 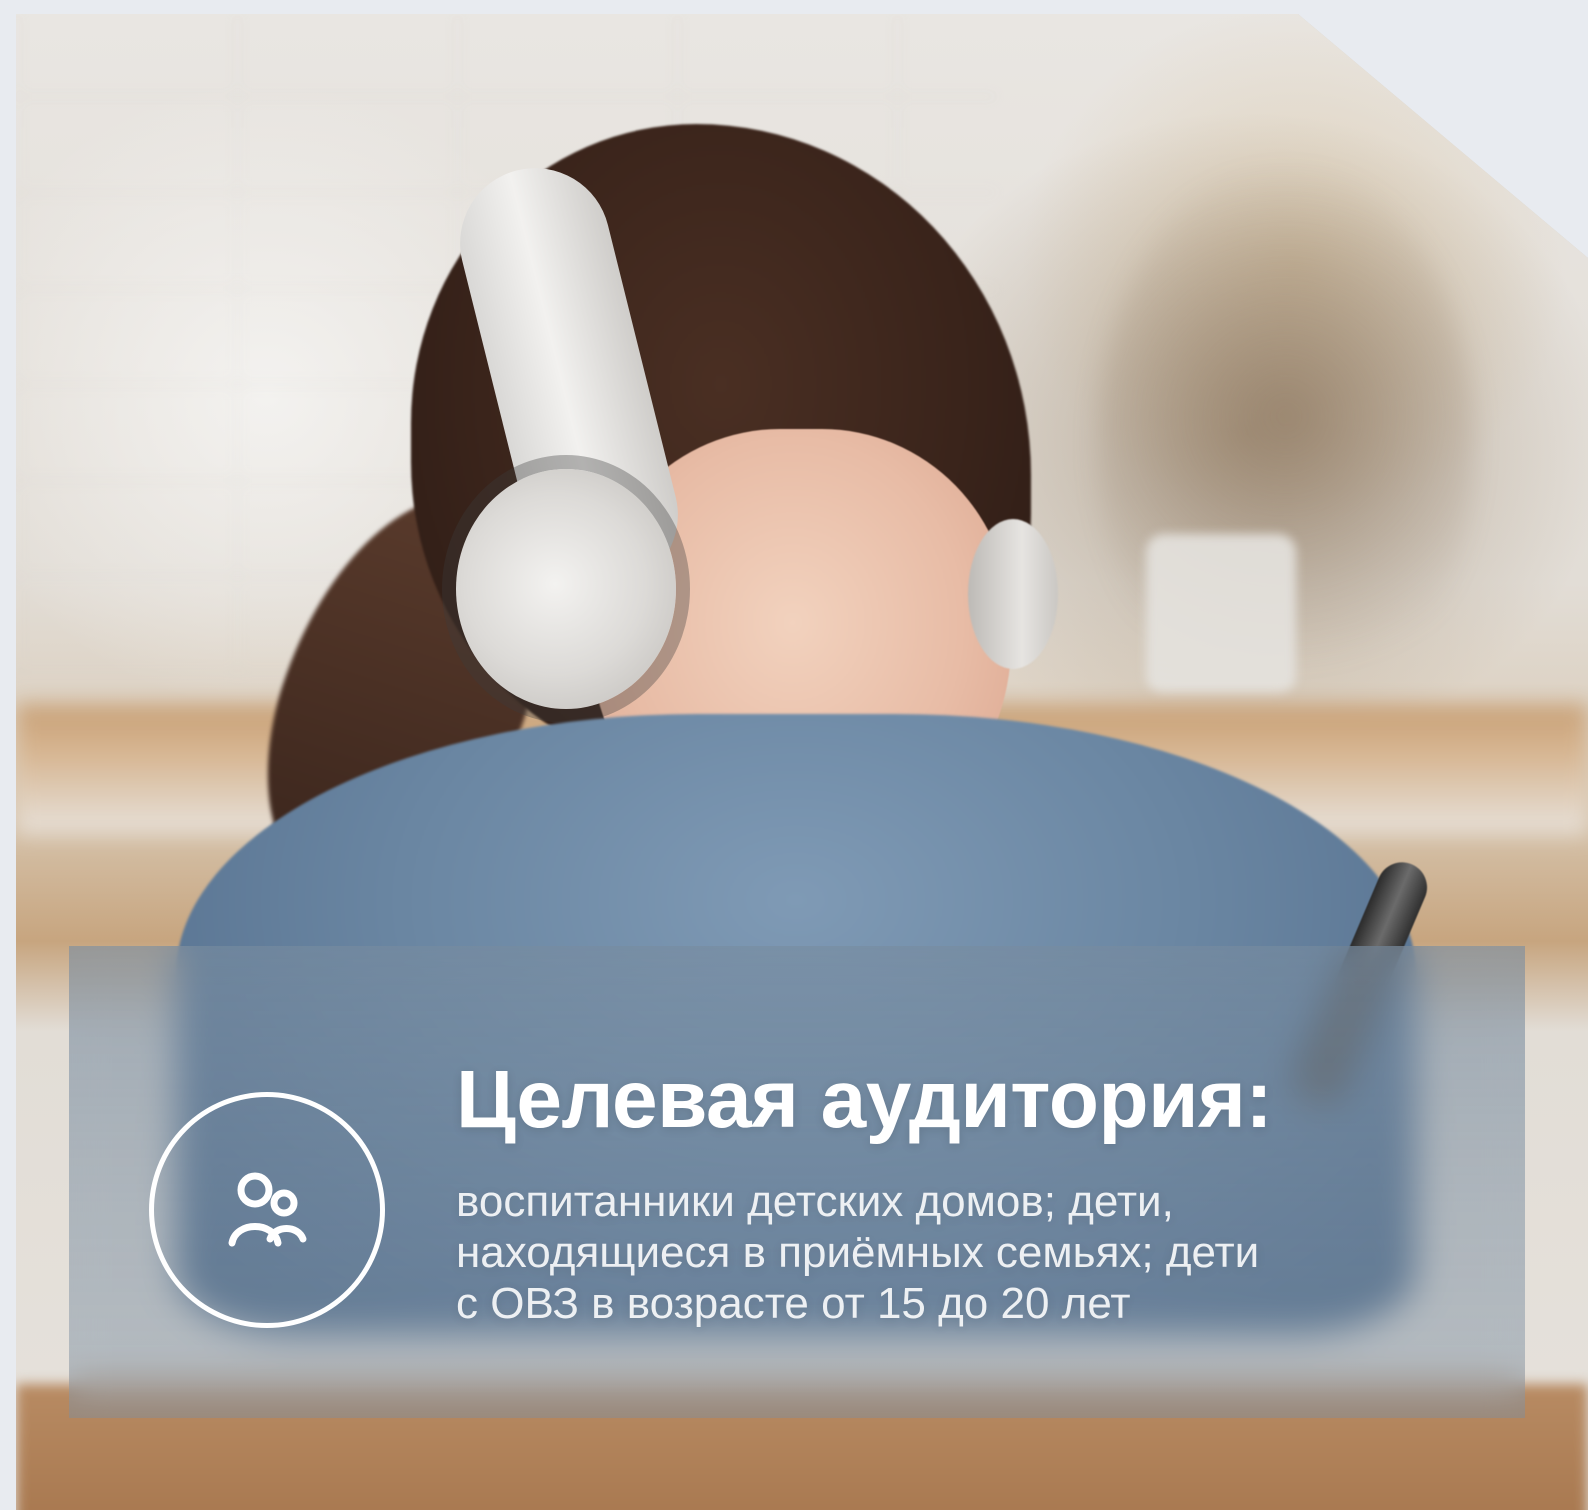 I want to click on audience-icon-circle, so click(x=267, y=1210).